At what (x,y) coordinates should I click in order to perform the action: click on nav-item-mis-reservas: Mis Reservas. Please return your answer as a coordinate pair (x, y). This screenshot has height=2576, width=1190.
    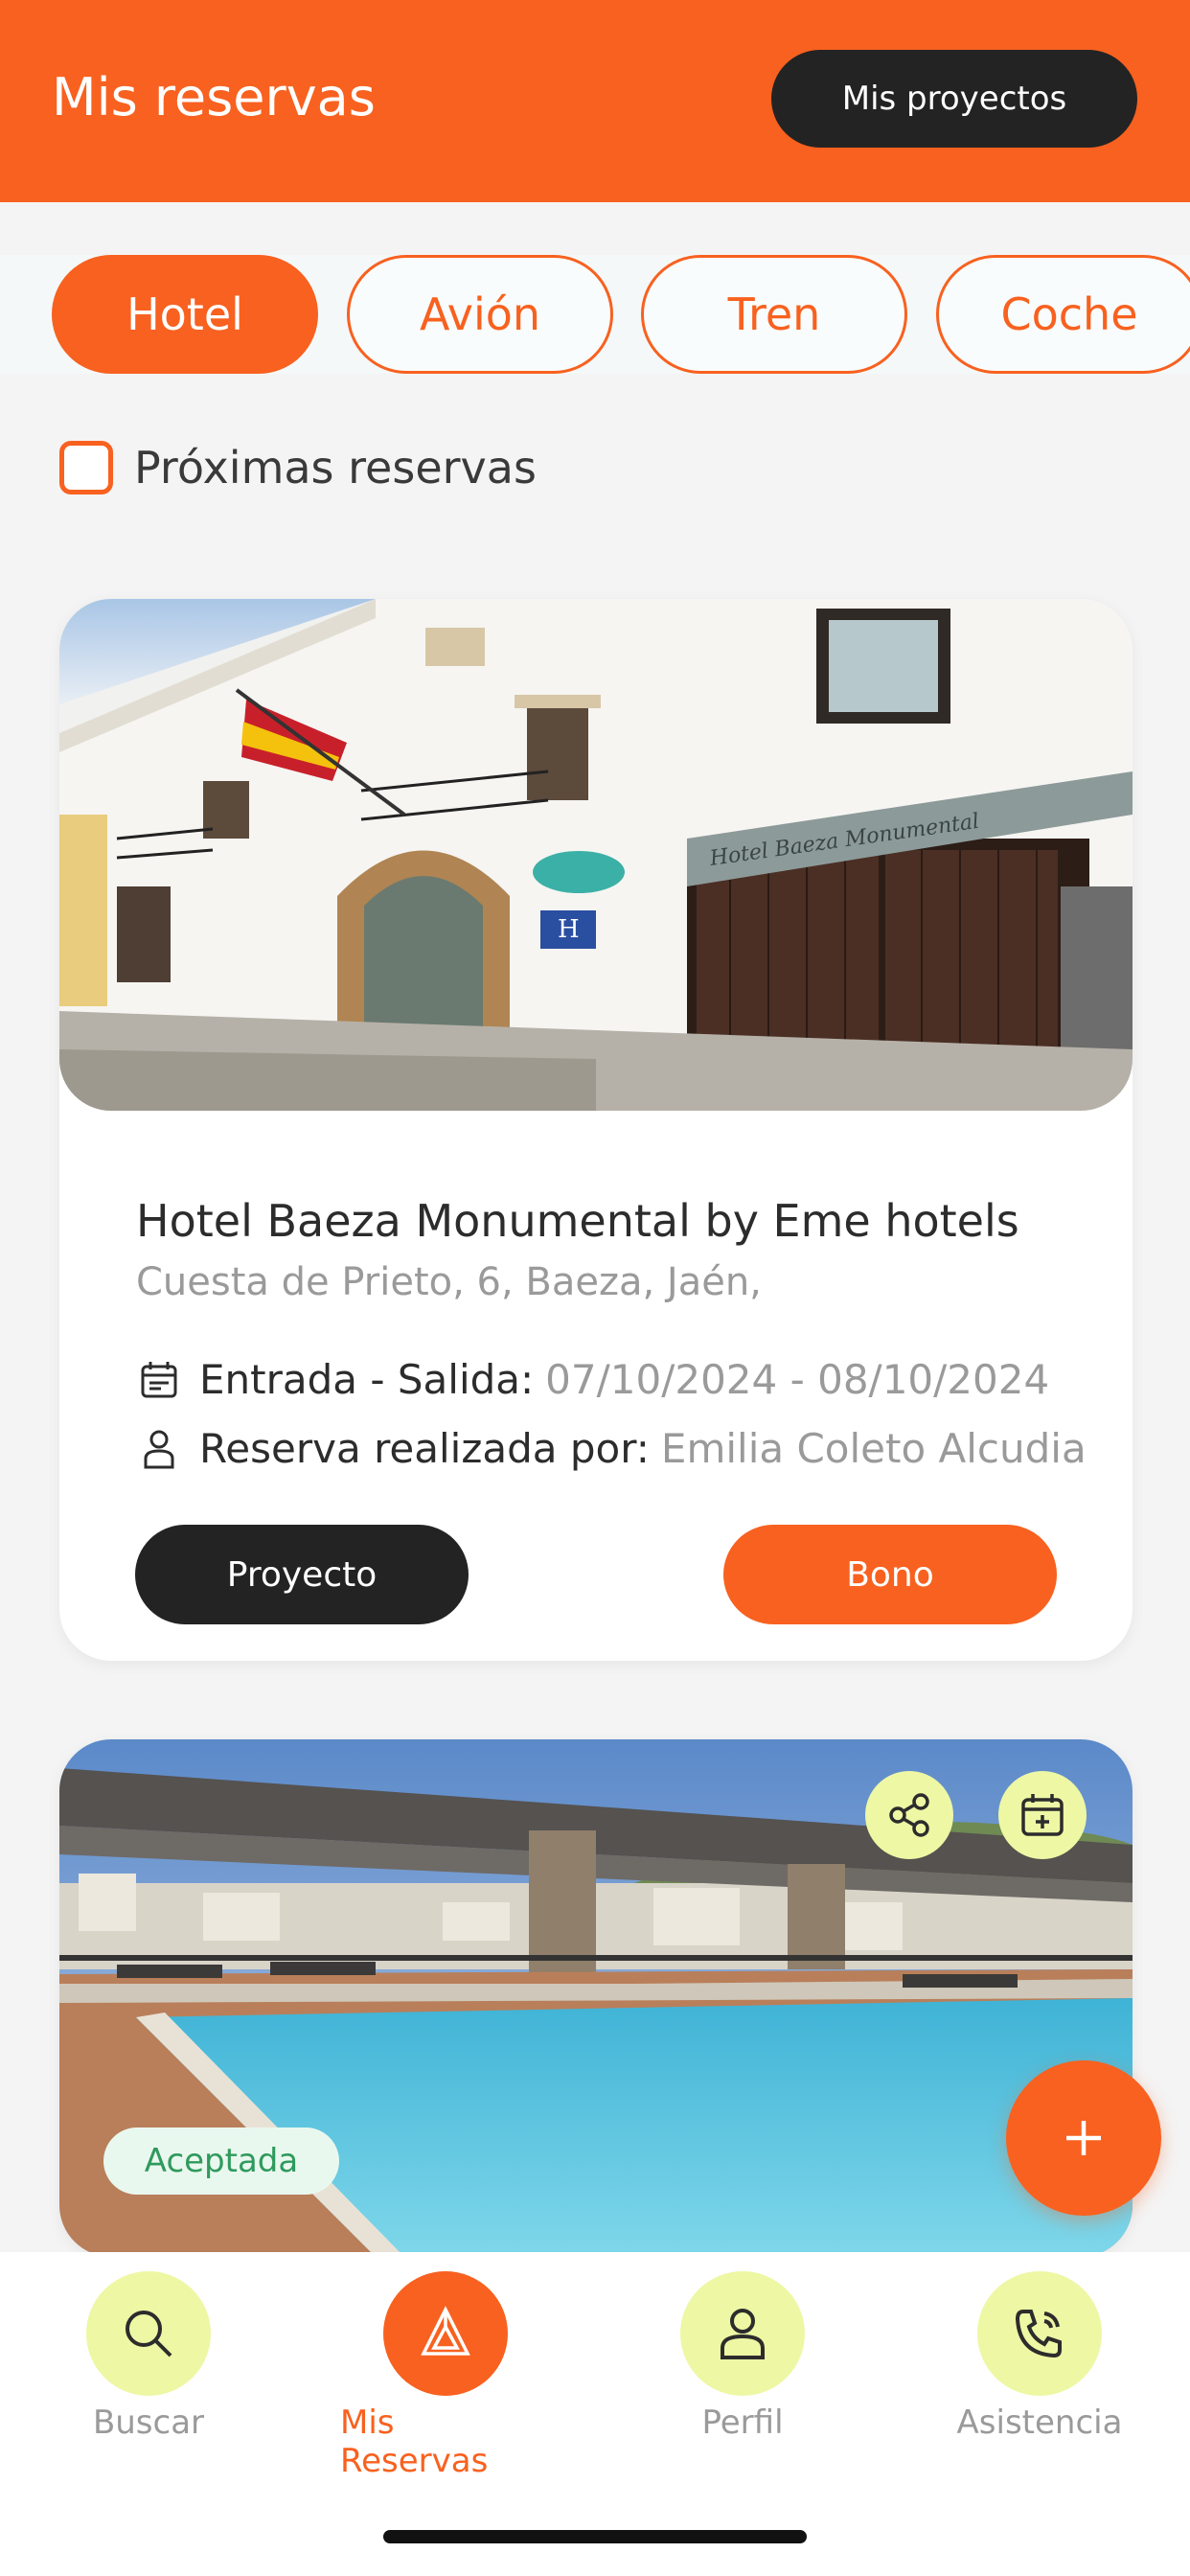
    Looking at the image, I should click on (445, 2375).